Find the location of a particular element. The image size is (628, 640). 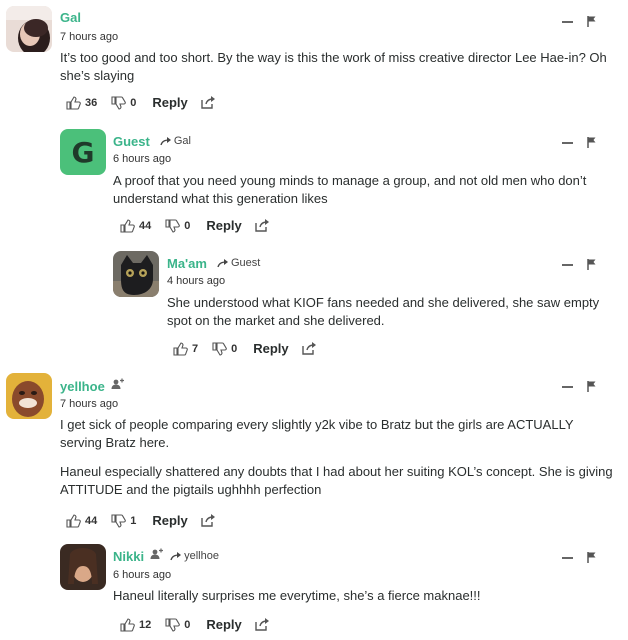

reply-to: Gal is located at coordinates (175, 141).